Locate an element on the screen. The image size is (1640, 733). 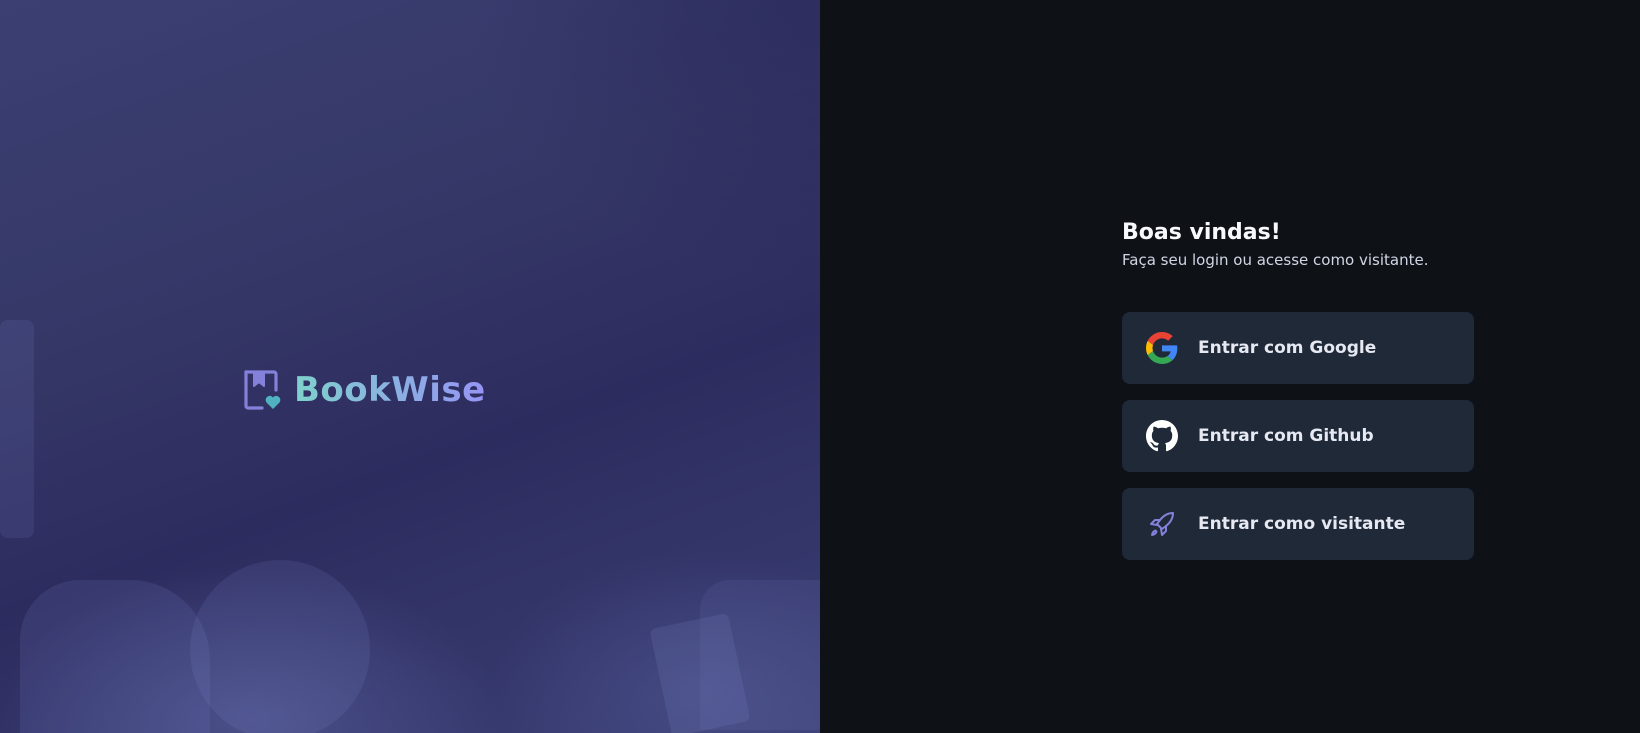
github-login-label: Entrar com Github is located at coordinates (1286, 436).